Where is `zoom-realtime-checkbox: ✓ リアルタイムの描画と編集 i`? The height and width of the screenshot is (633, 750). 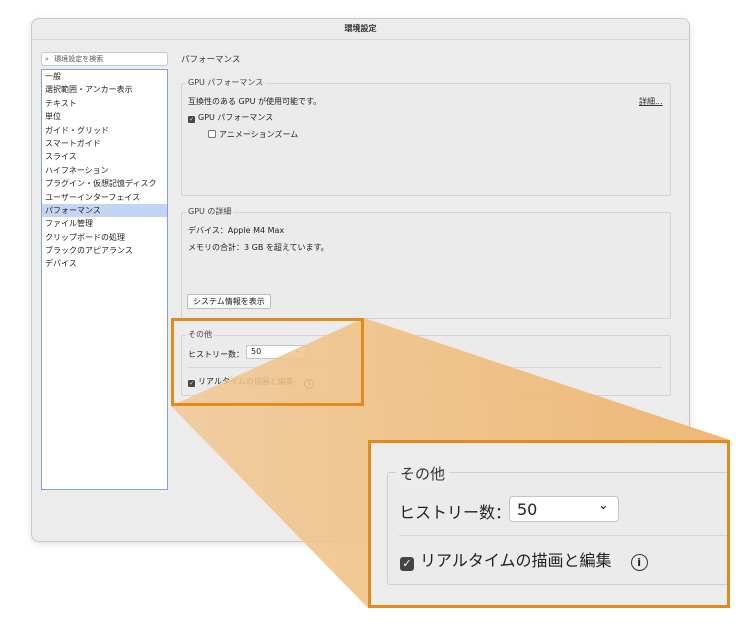
zoom-realtime-checkbox: ✓ リアルタイムの描画と編集 i is located at coordinates (524, 559).